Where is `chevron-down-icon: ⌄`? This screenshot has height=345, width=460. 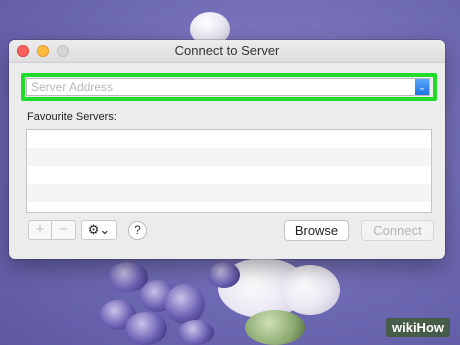
chevron-down-icon: ⌄ is located at coordinates (422, 87).